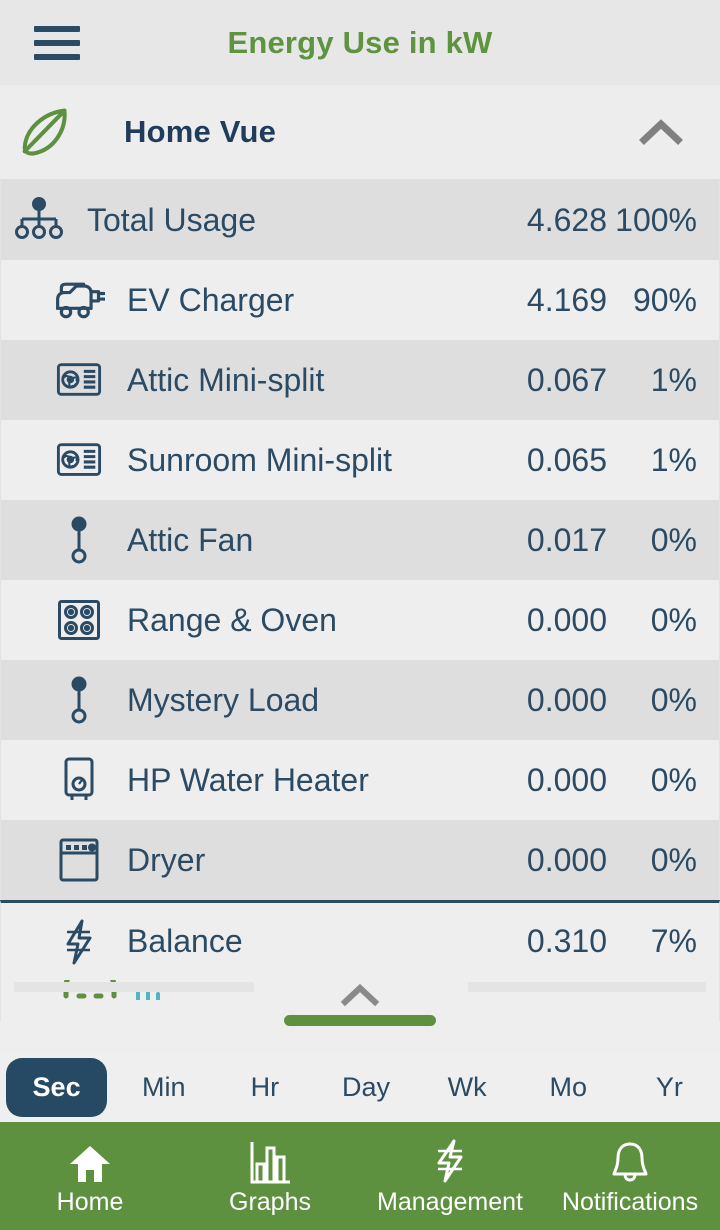 This screenshot has width=720, height=1230. Describe the element at coordinates (47, 132) in the screenshot. I see `leaf-icon` at that location.